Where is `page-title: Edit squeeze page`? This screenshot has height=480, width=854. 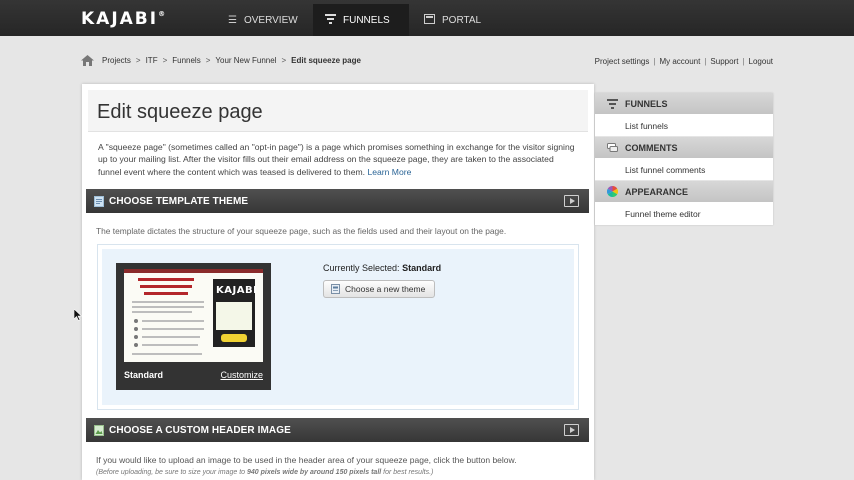
page-title: Edit squeeze page is located at coordinates (180, 112).